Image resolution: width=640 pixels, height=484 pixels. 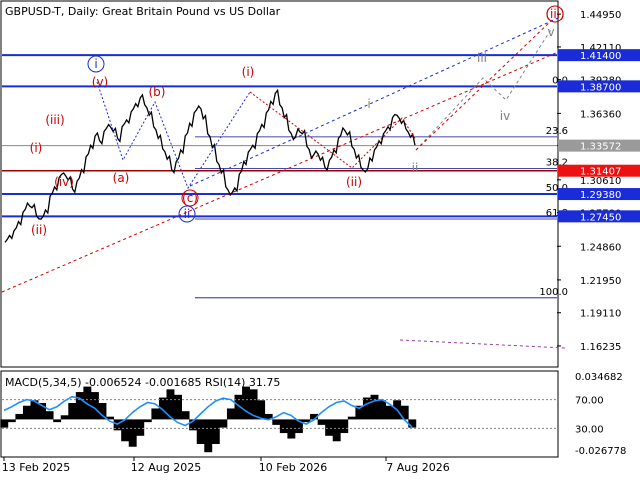 I want to click on wave-label: iii, so click(x=482, y=58).